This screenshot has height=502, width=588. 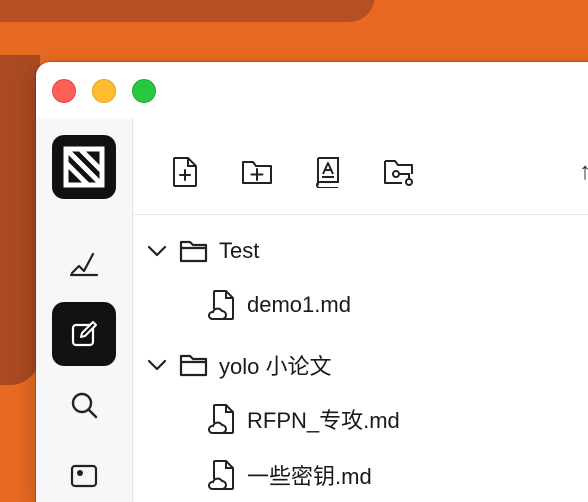 I want to click on toolbar: ↑, so click(x=360, y=166).